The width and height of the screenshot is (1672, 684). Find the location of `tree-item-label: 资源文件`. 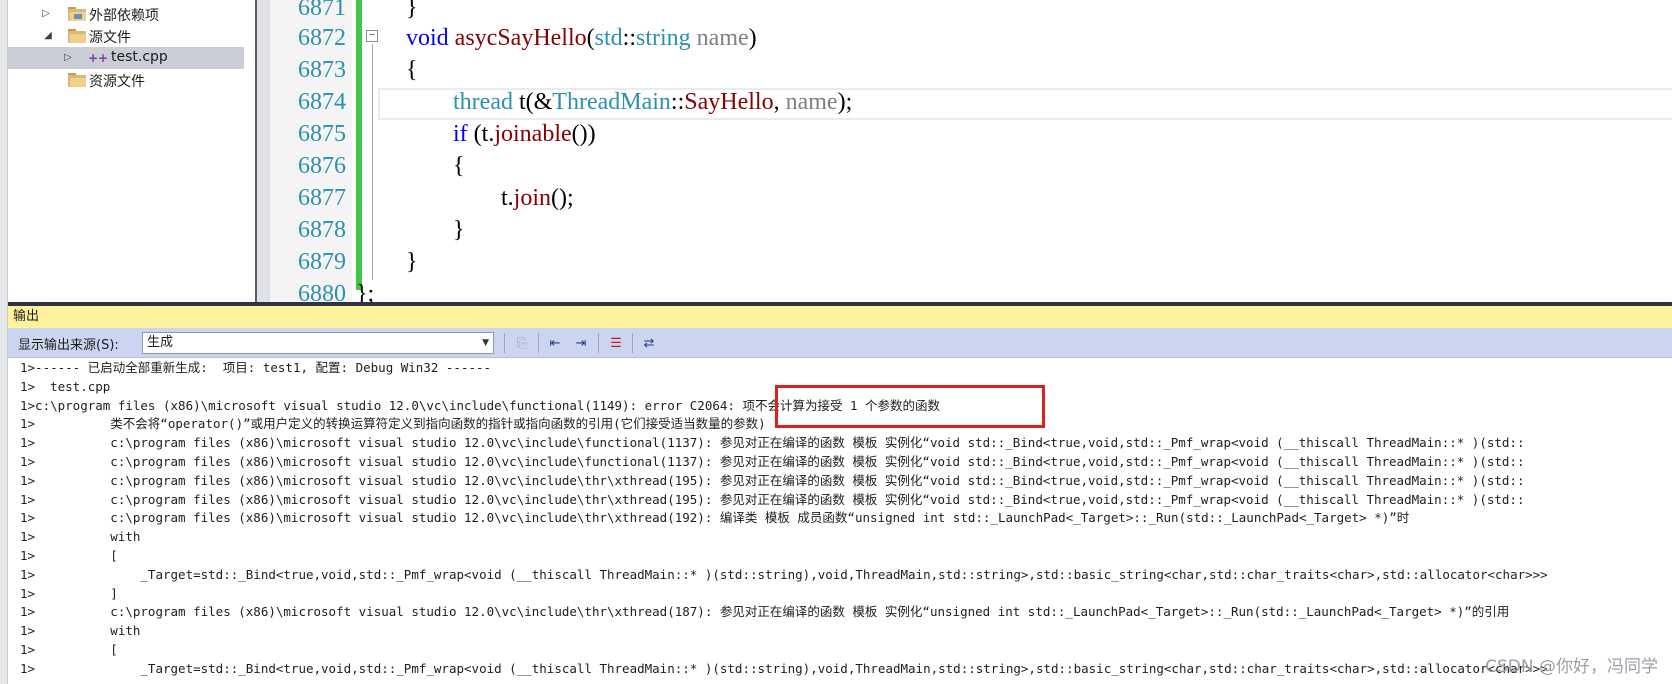

tree-item-label: 资源文件 is located at coordinates (117, 82).